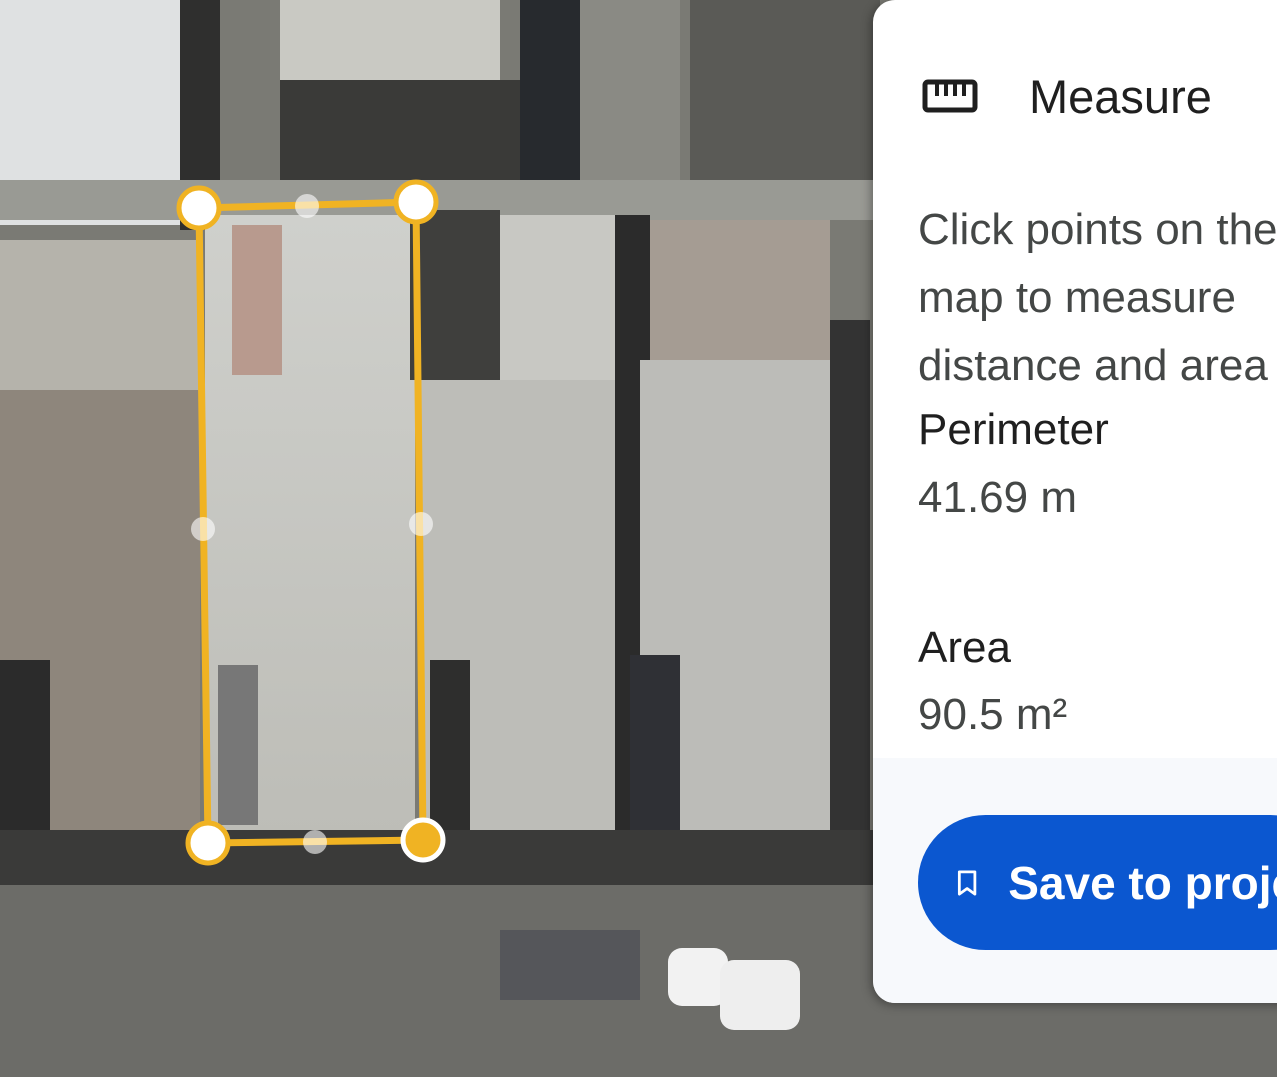 This screenshot has width=1277, height=1077. What do you see at coordinates (997, 497) in the screenshot?
I see `perimeter-value: 41.69 m` at bounding box center [997, 497].